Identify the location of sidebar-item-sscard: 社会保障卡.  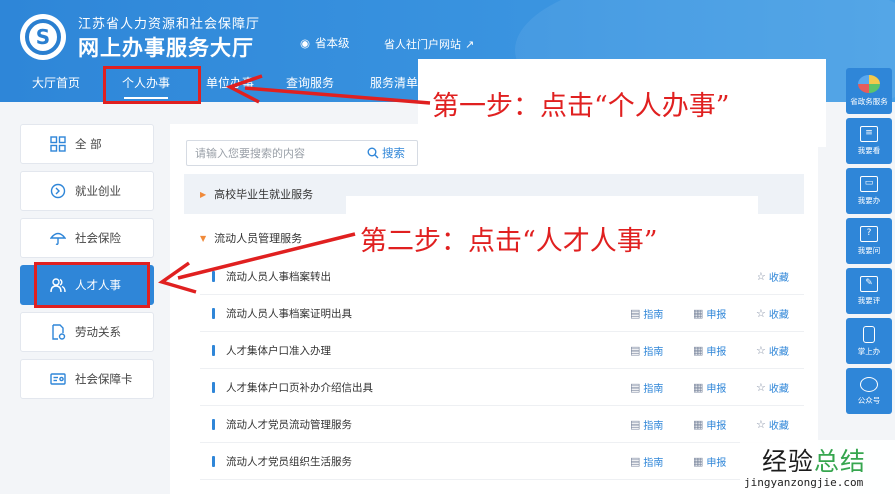
(87, 379).